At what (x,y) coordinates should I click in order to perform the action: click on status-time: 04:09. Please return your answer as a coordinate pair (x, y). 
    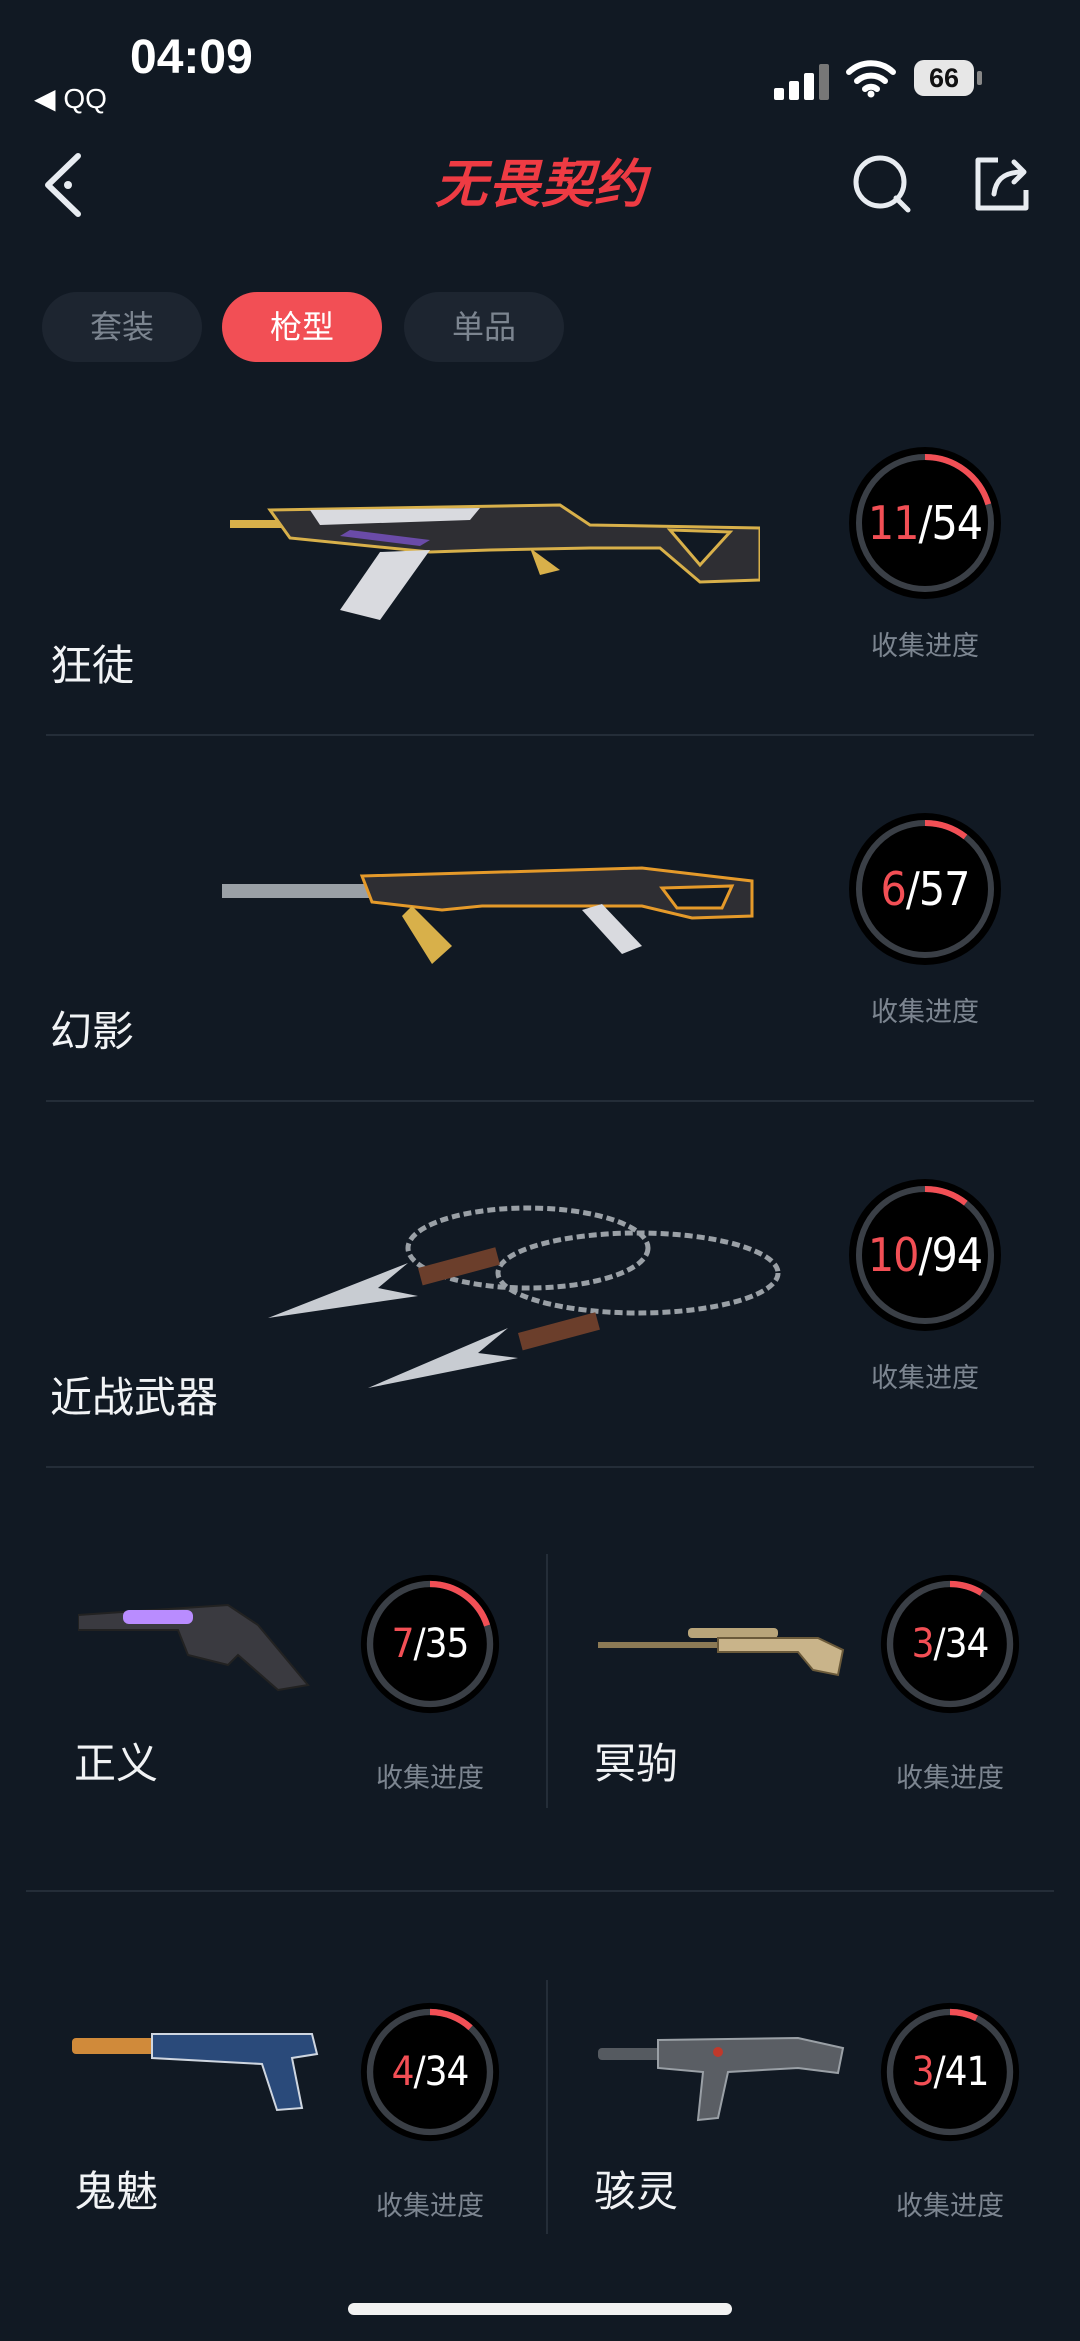
    Looking at the image, I should click on (191, 57).